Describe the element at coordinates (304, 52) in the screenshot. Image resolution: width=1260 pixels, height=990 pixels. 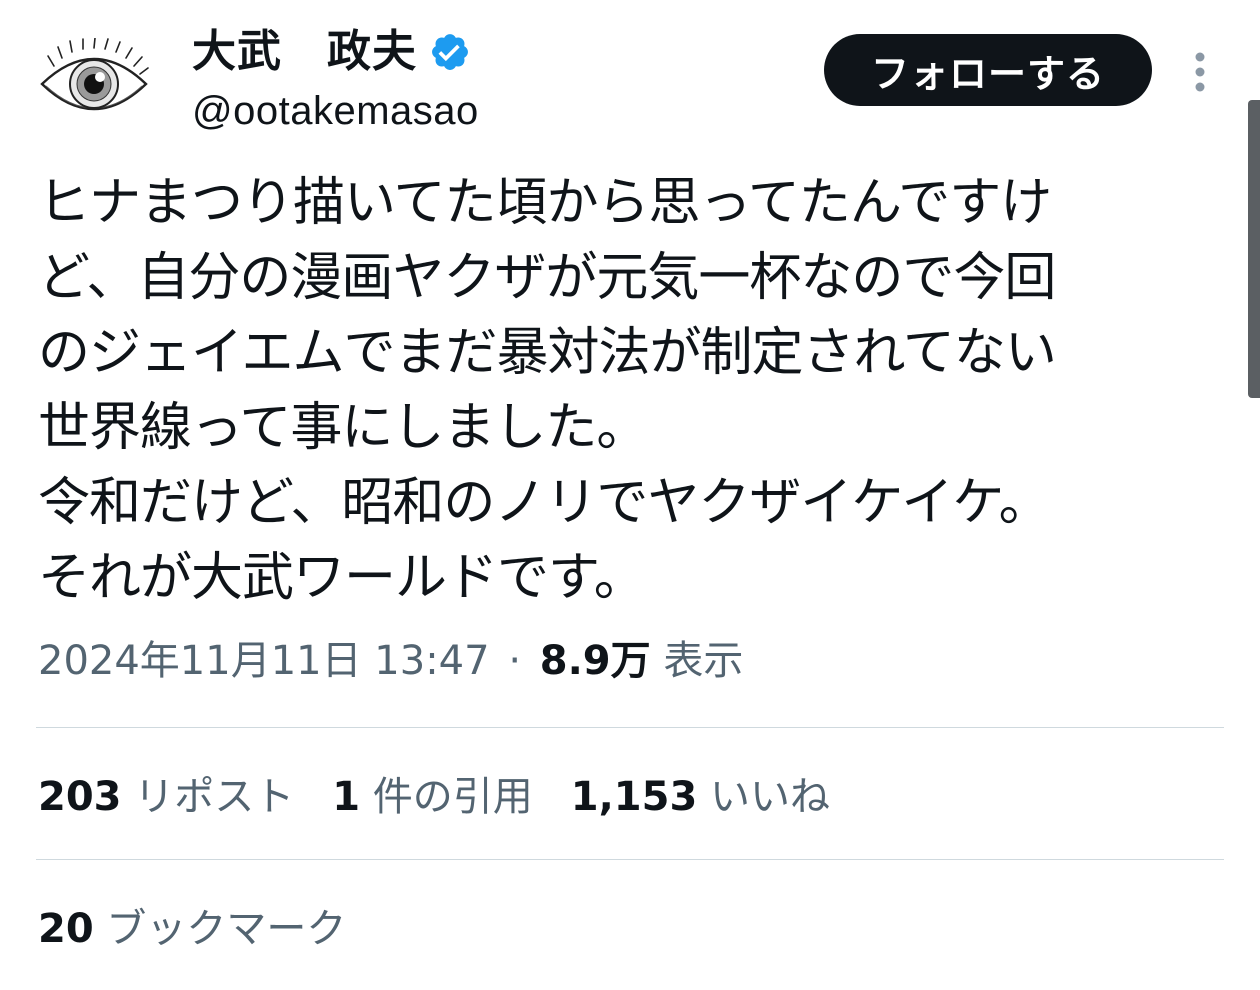
I see `author-display-name: 大武 政夫` at that location.